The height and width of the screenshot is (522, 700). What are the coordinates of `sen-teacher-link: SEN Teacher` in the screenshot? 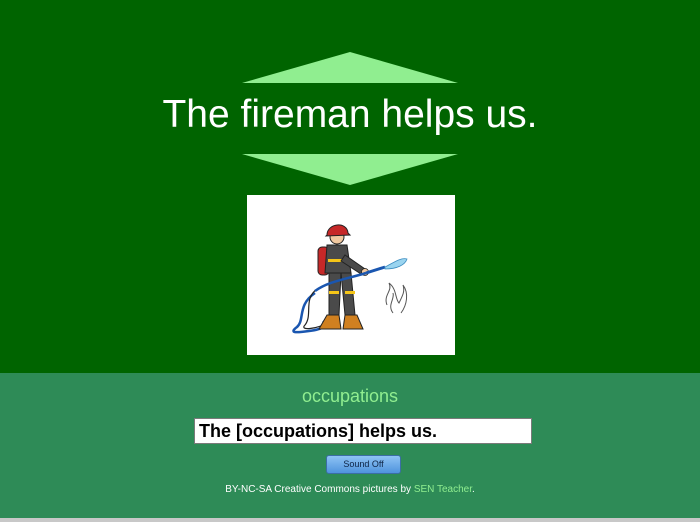 It's located at (443, 489).